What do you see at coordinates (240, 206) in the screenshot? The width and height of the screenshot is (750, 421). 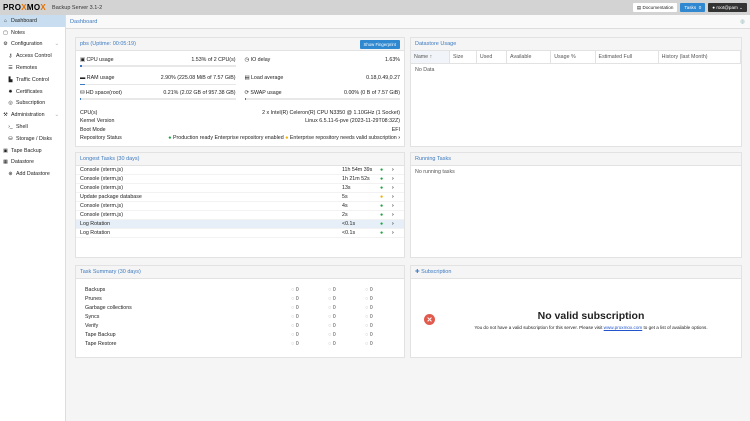 I see `table-row: Console (xterm.js) 4s ● ›` at bounding box center [240, 206].